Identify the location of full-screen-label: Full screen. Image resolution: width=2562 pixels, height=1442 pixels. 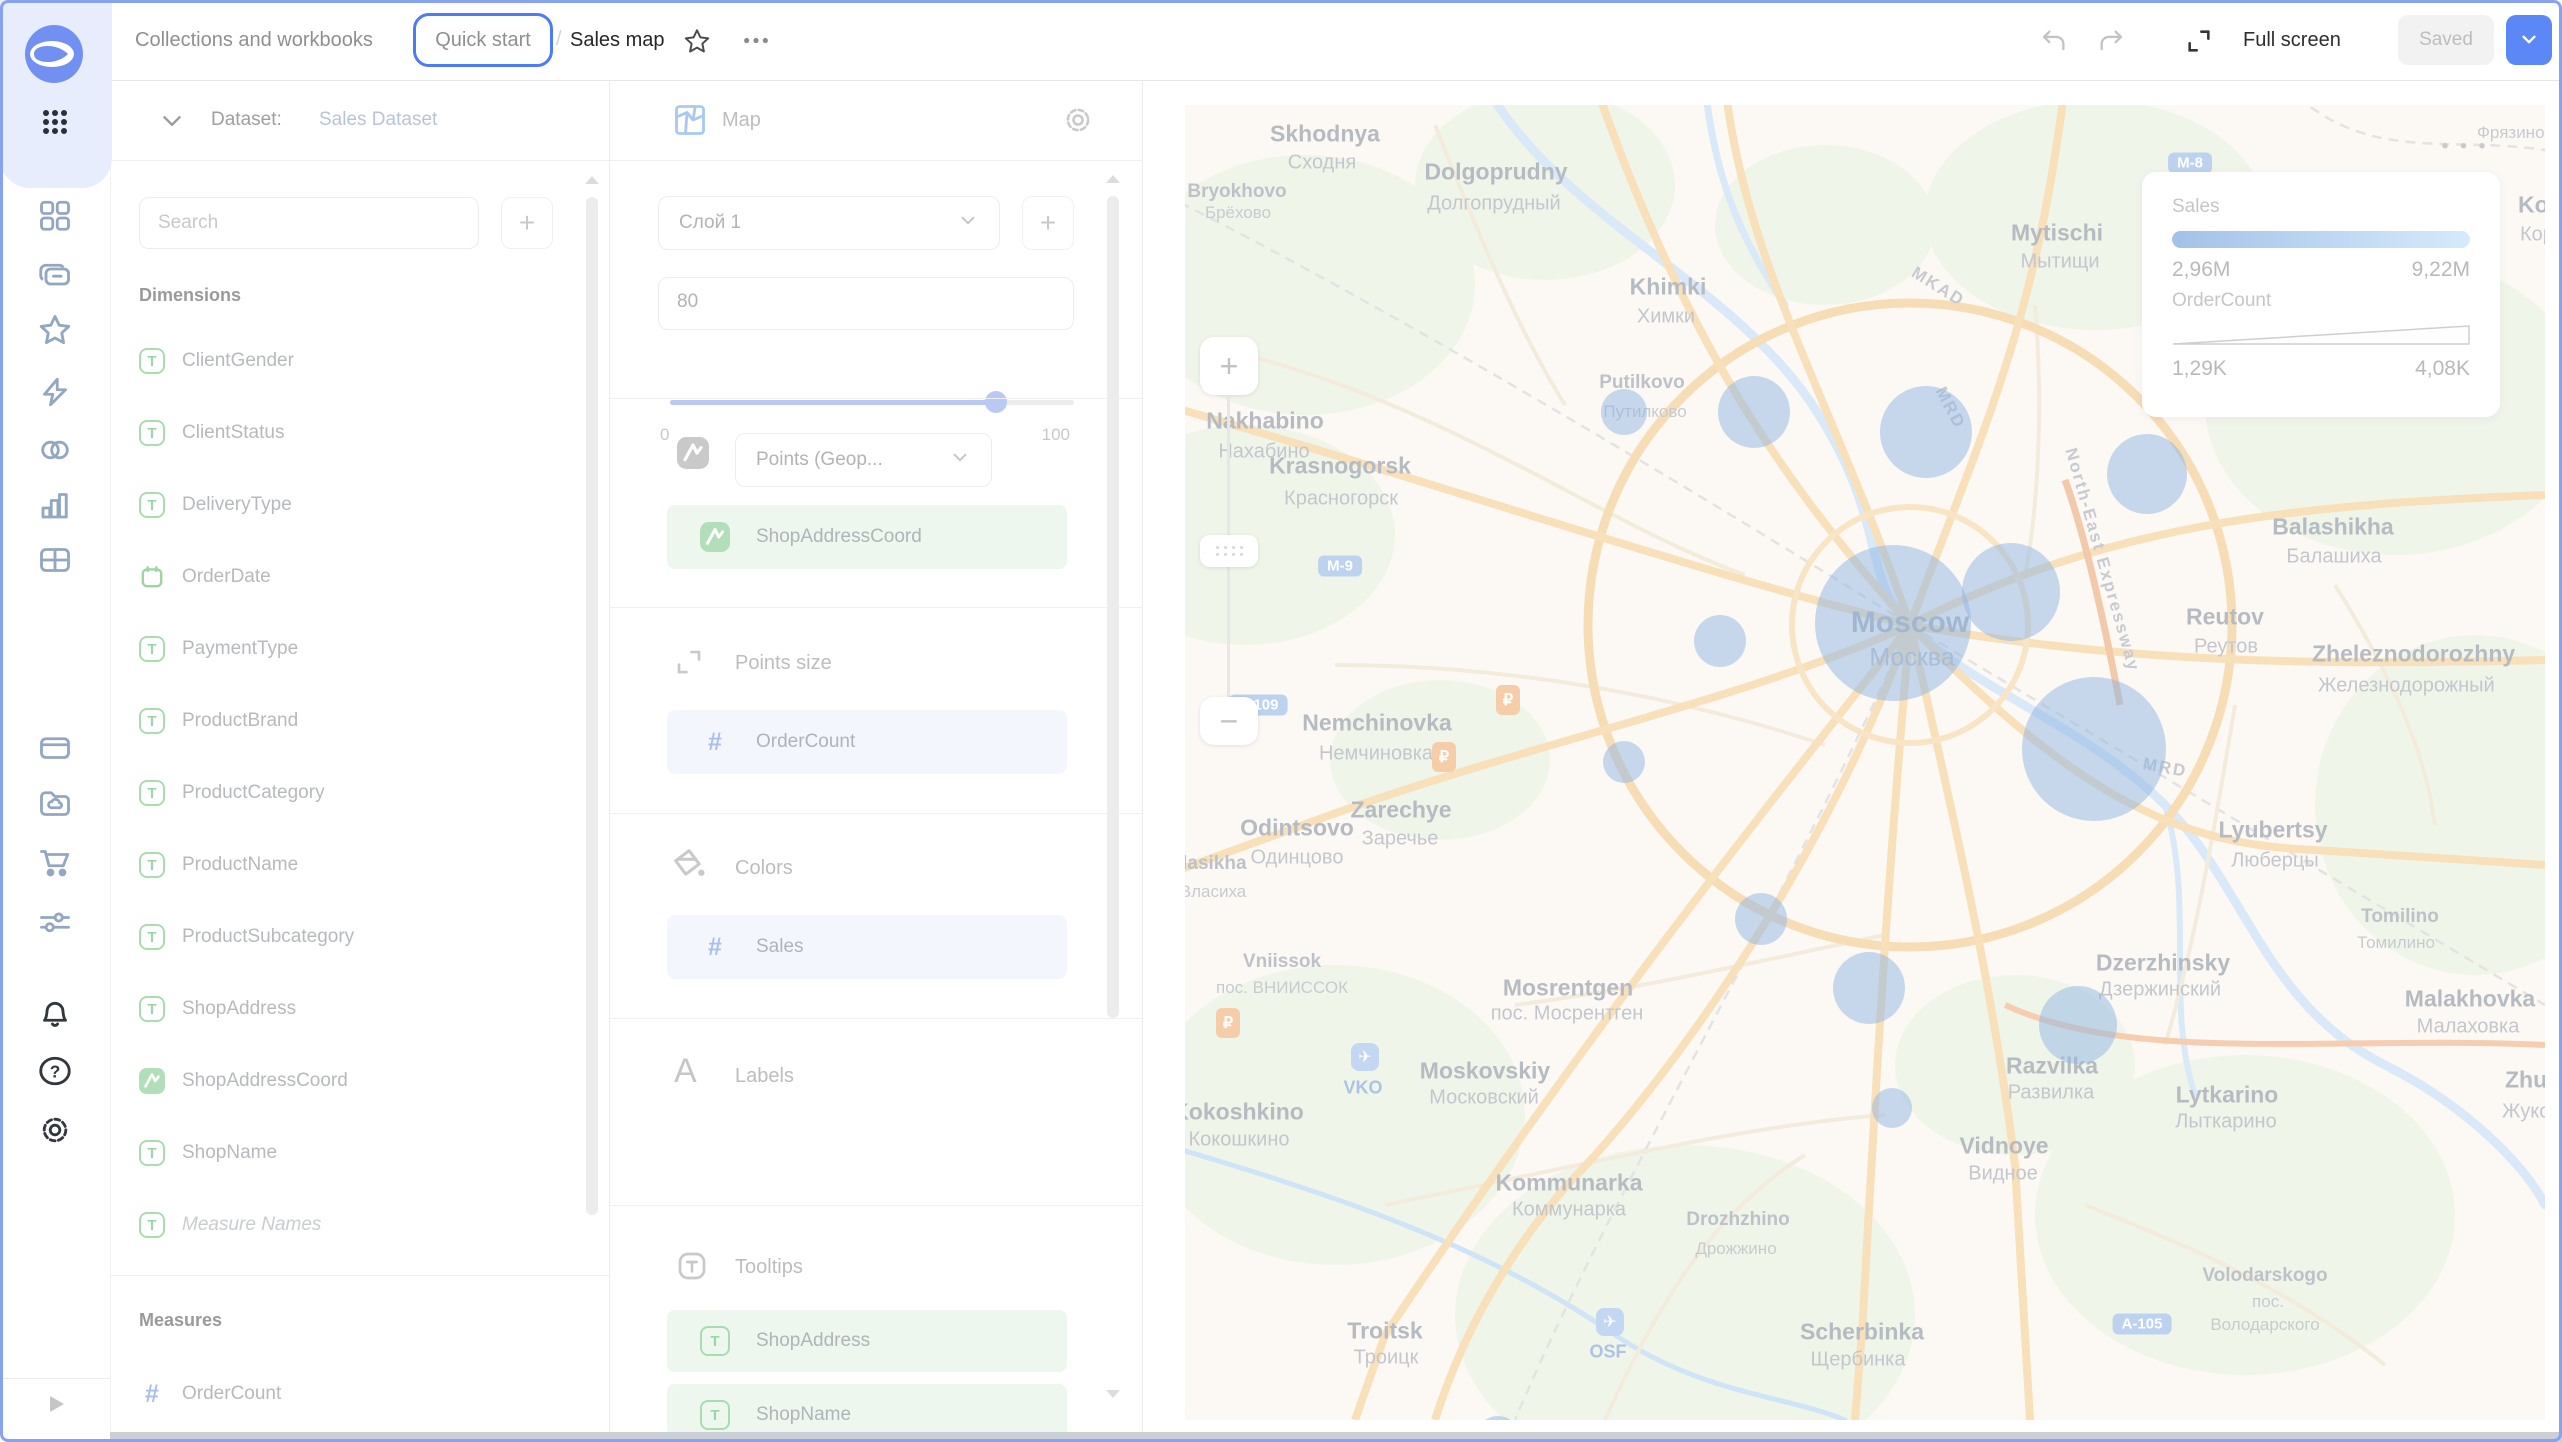
(2292, 40).